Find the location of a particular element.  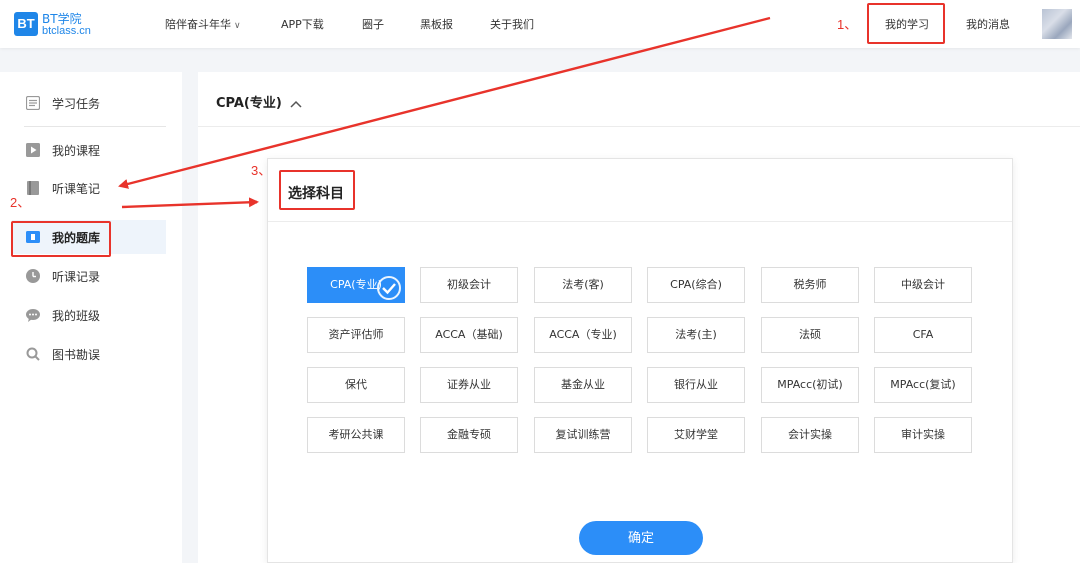

confirm-button: 确定 is located at coordinates (641, 538).